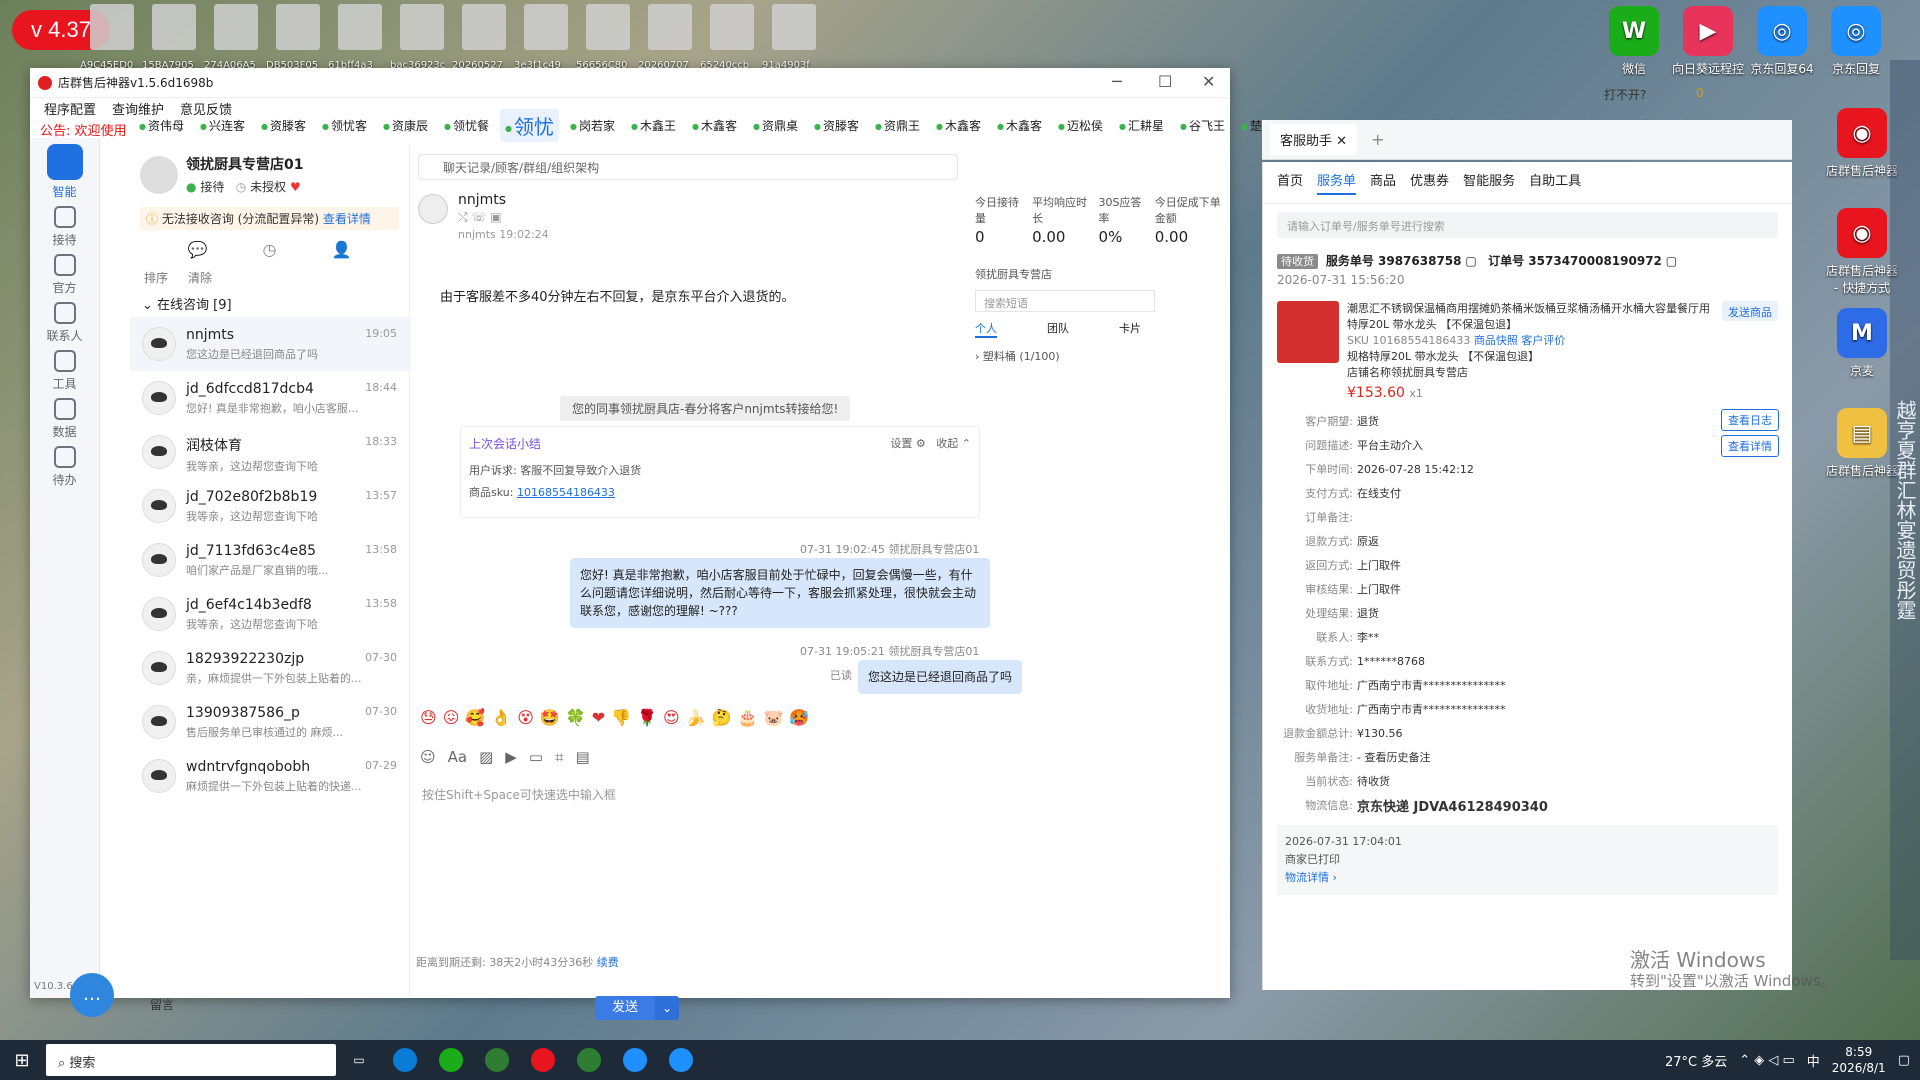 The height and width of the screenshot is (1080, 1920). What do you see at coordinates (1856, 41) in the screenshot?
I see `desktop-icon: ◎ 京东回复` at bounding box center [1856, 41].